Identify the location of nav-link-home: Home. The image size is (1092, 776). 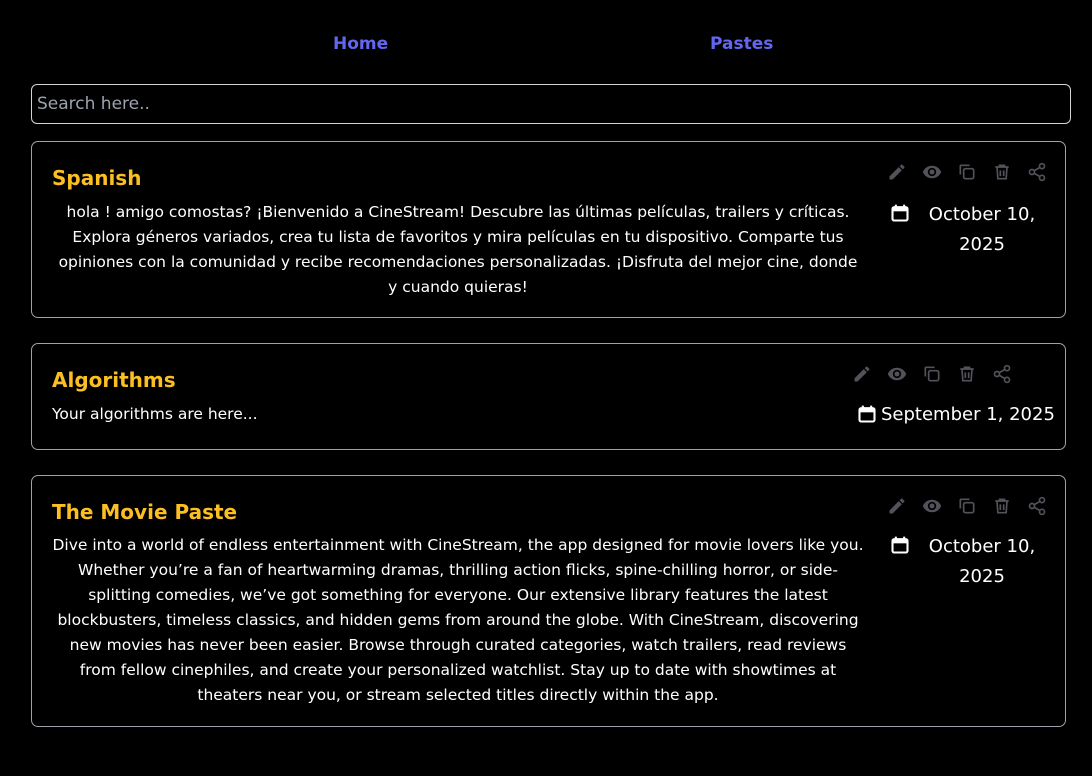
(360, 44).